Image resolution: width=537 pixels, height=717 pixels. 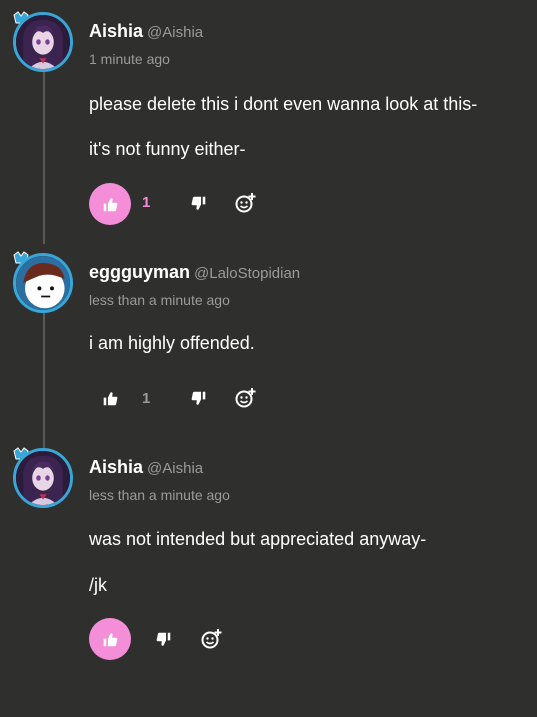 I want to click on display-name: eggguyman, so click(x=139, y=272).